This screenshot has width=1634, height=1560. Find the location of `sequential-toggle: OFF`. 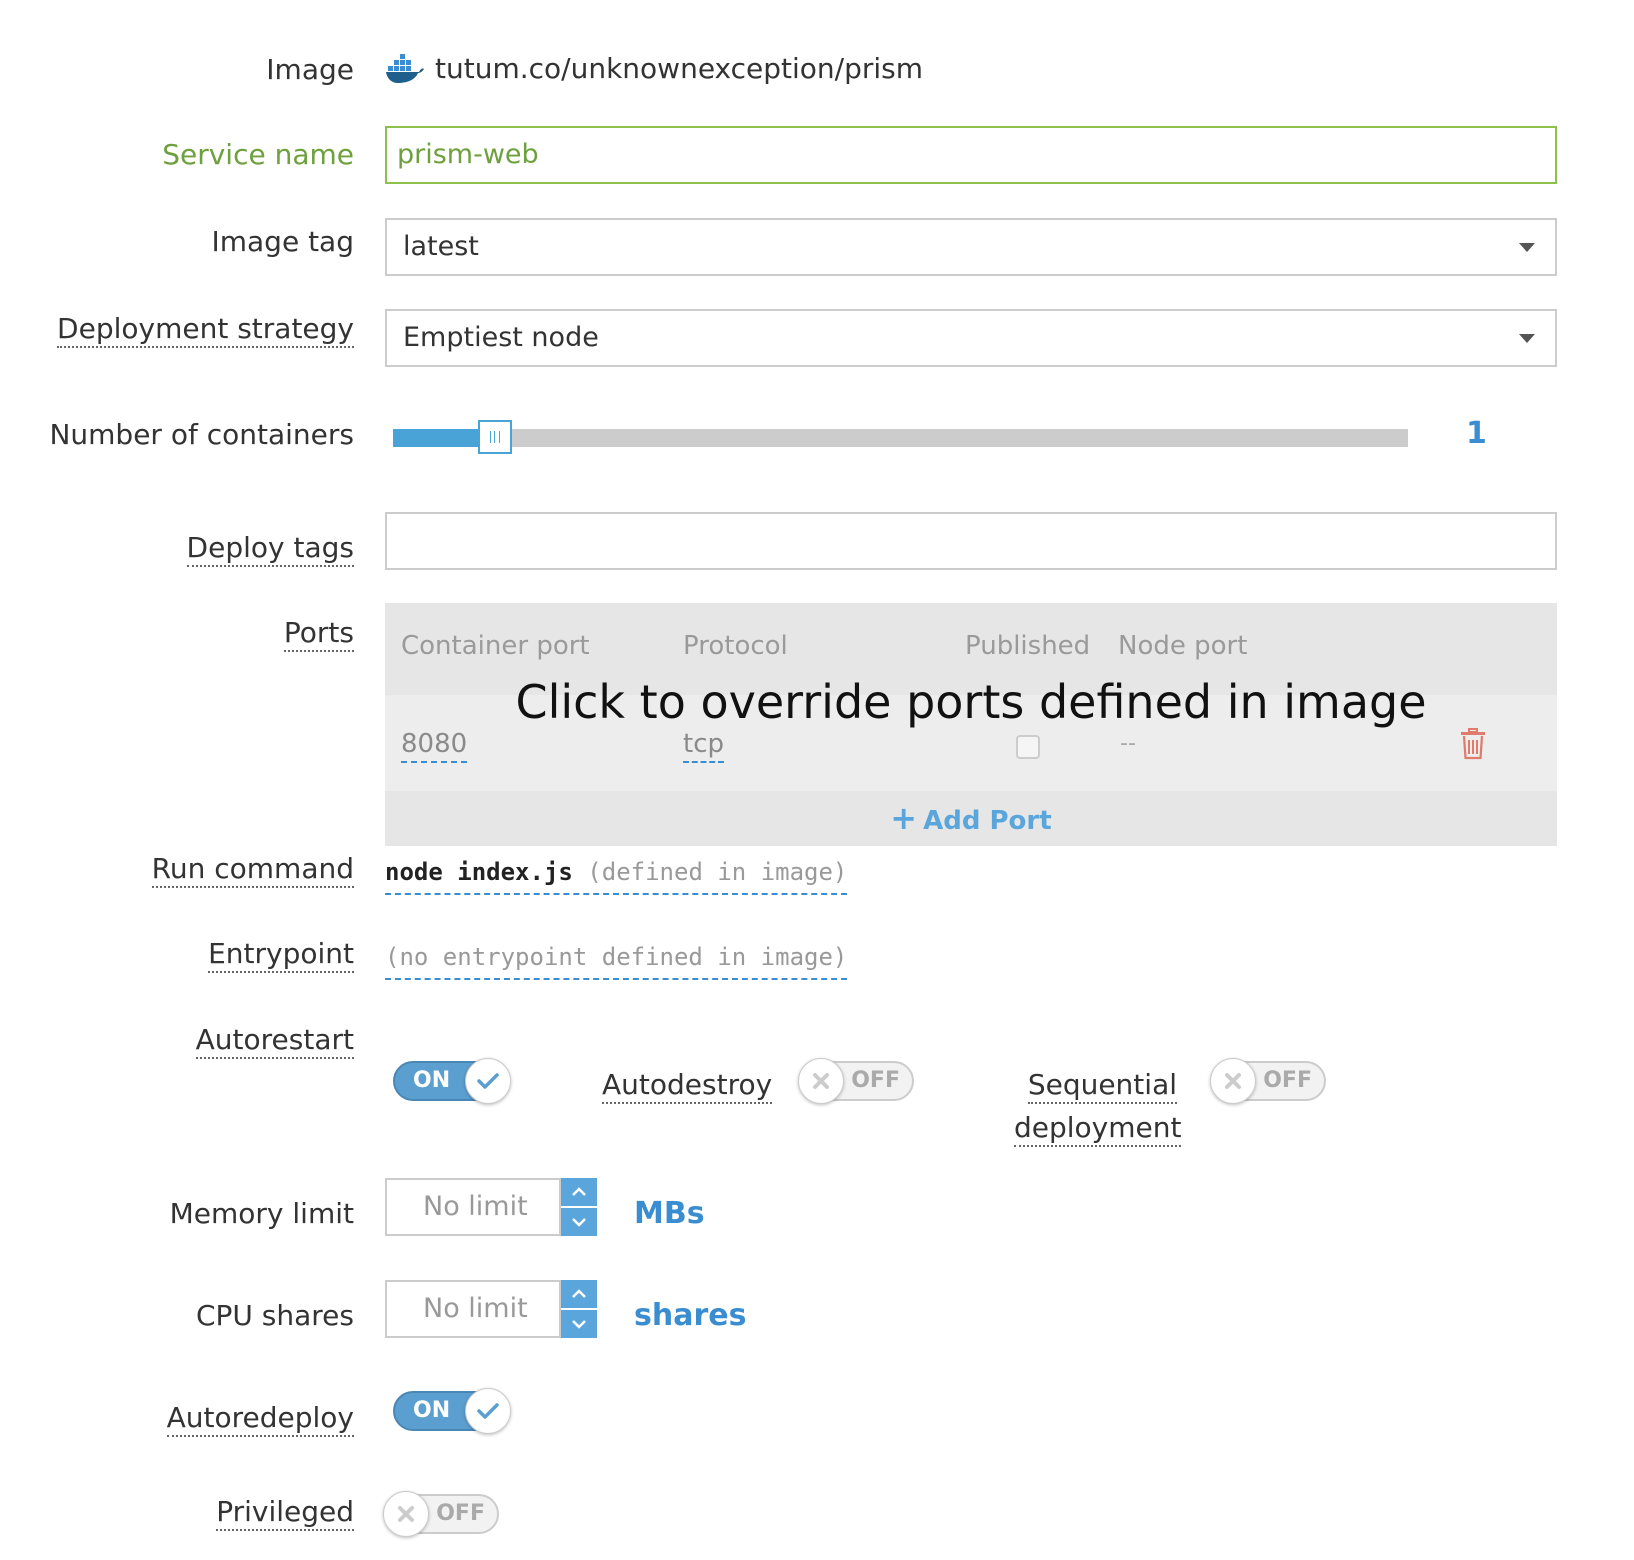

sequential-toggle: OFF is located at coordinates (1268, 1081).